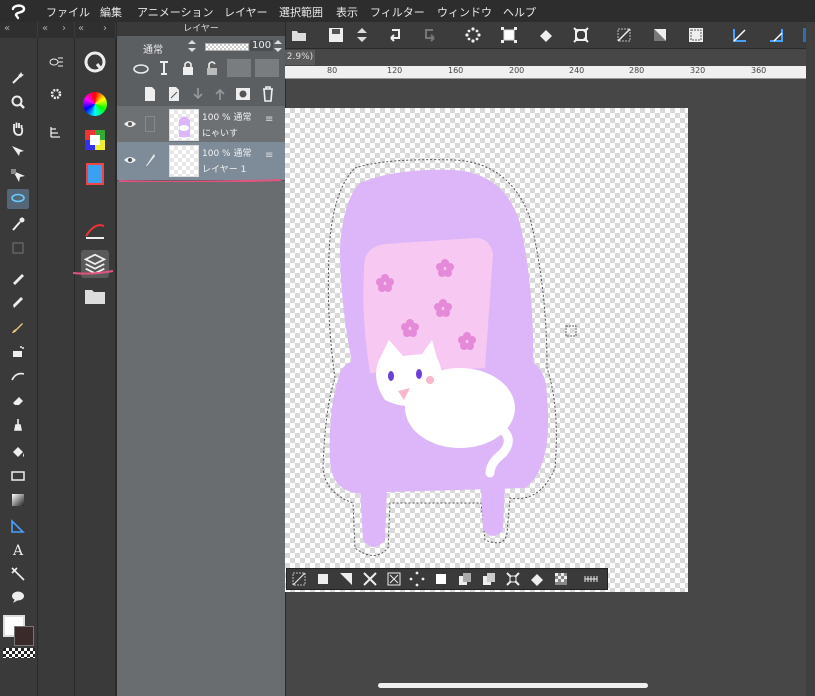 This screenshot has width=815, height=696. I want to click on reselect-icon, so click(323, 579).